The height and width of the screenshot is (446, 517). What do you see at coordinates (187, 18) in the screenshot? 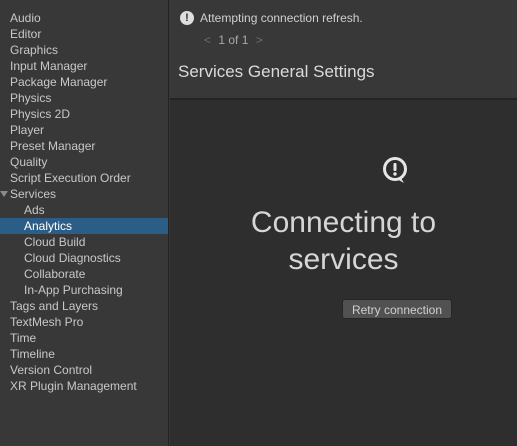
I see `info-icon: !` at bounding box center [187, 18].